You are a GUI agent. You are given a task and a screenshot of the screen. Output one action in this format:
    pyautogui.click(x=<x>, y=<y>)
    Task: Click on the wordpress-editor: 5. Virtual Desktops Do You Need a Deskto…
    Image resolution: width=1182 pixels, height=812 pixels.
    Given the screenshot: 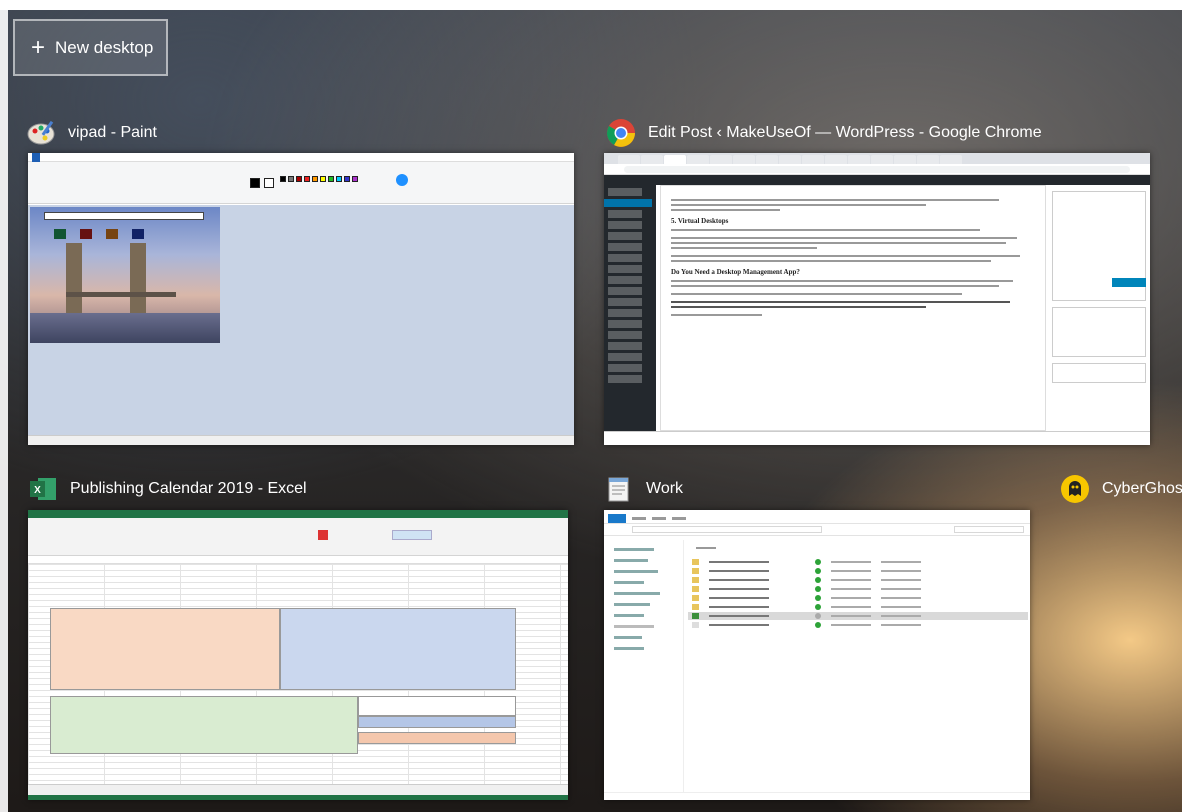 What is the action you would take?
    pyautogui.click(x=853, y=308)
    